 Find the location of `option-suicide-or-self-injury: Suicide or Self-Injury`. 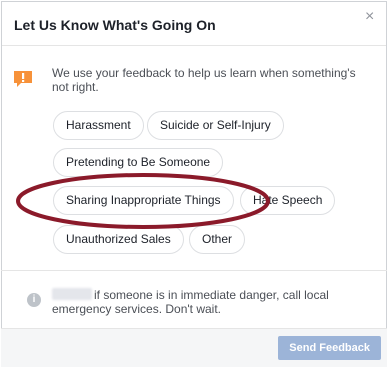

option-suicide-or-self-injury: Suicide or Self-Injury is located at coordinates (215, 125).